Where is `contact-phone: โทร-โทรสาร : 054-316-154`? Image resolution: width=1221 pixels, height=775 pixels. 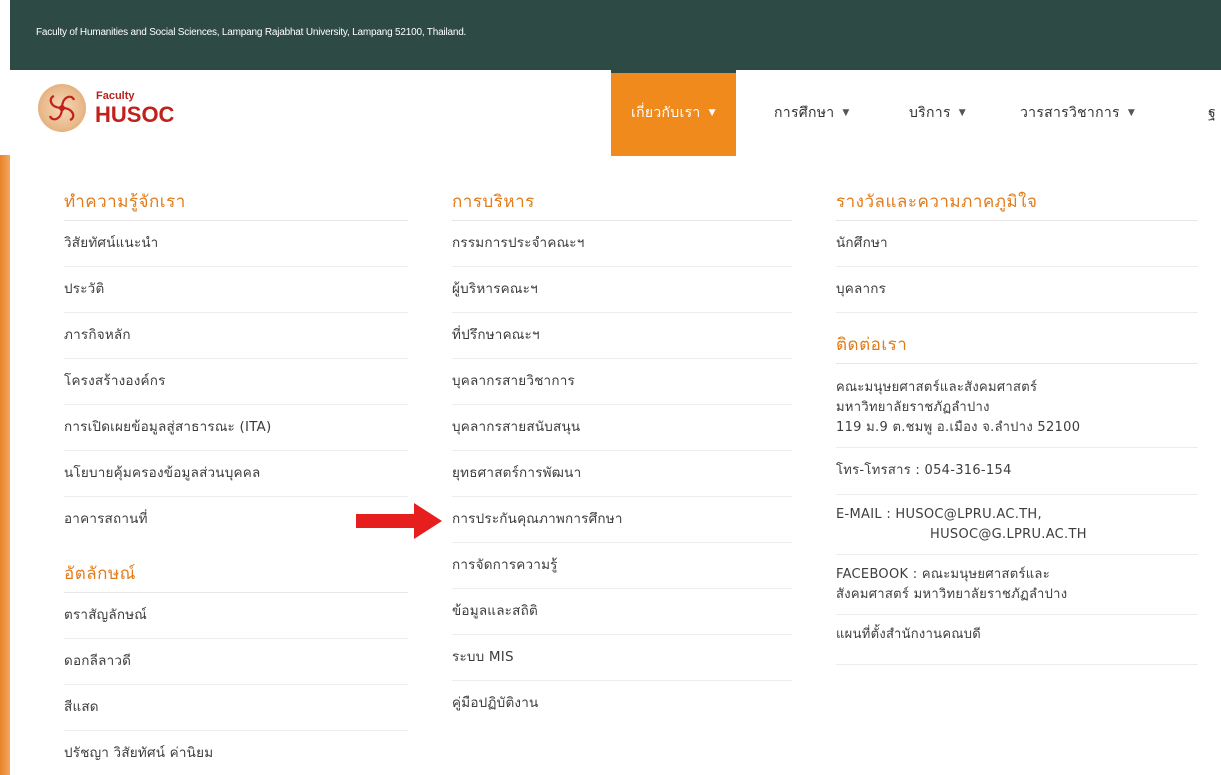 contact-phone: โทร-โทรสาร : 054-316-154 is located at coordinates (1017, 471).